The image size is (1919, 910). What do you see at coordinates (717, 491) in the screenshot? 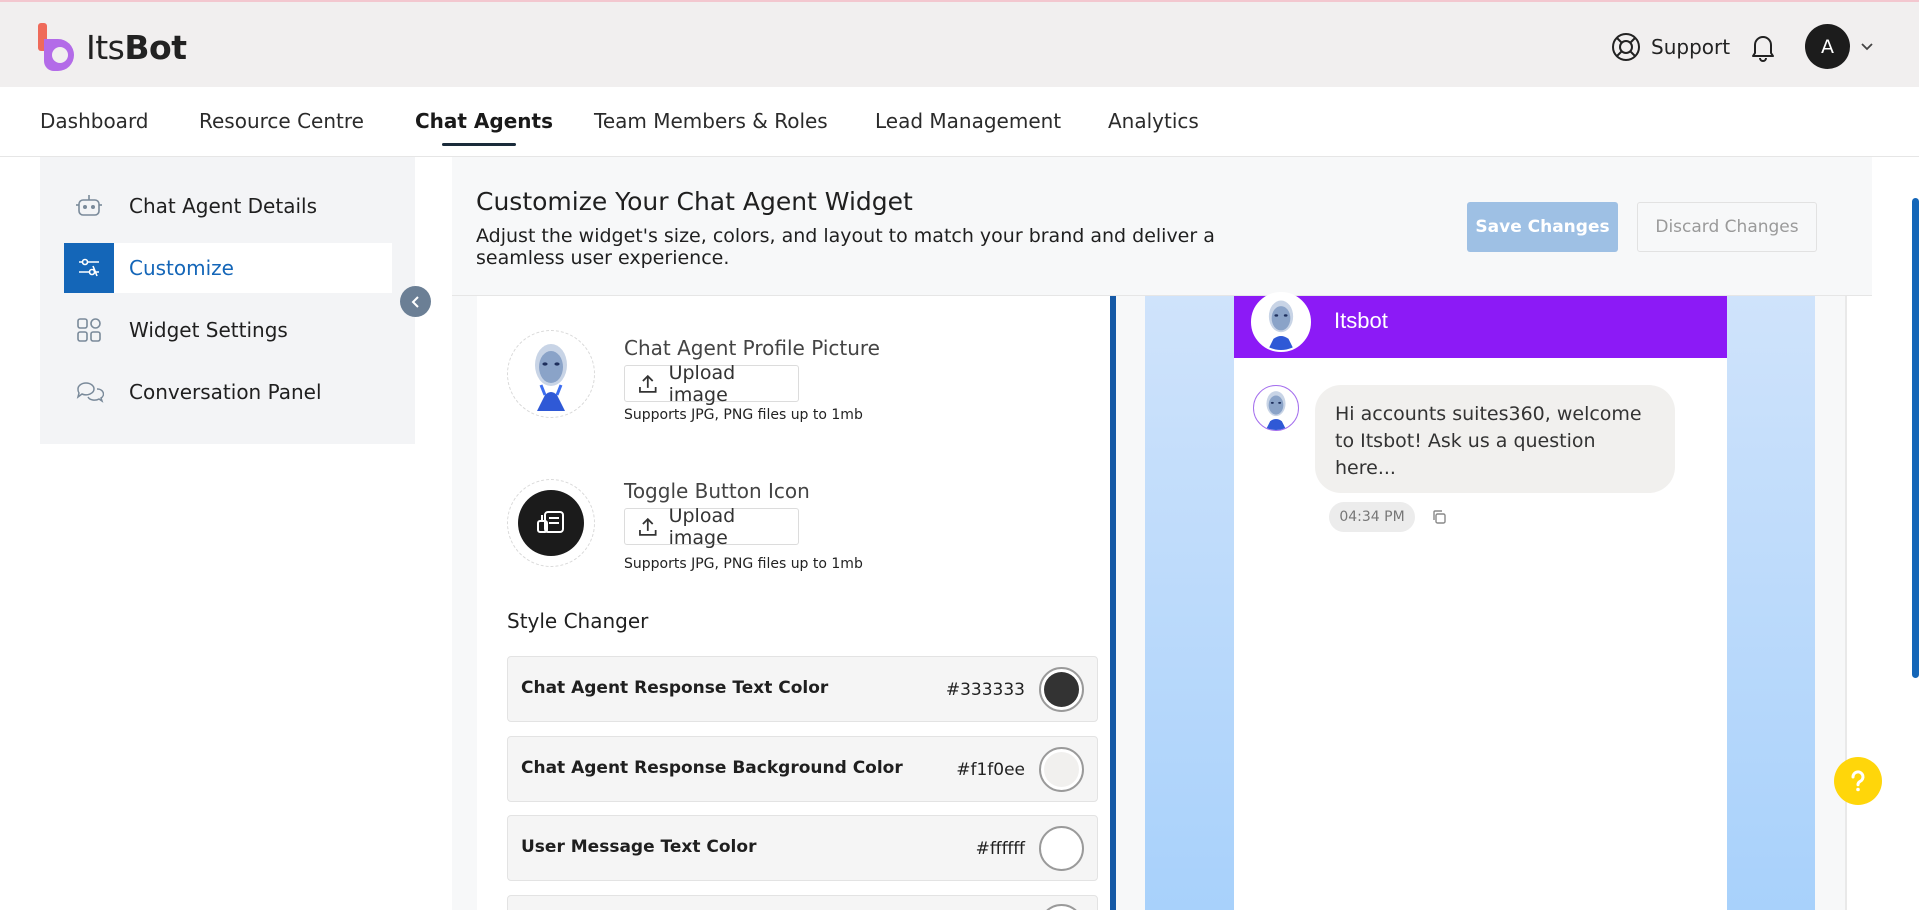
I see `toggle-icon-label: Toggle Button Icon` at bounding box center [717, 491].